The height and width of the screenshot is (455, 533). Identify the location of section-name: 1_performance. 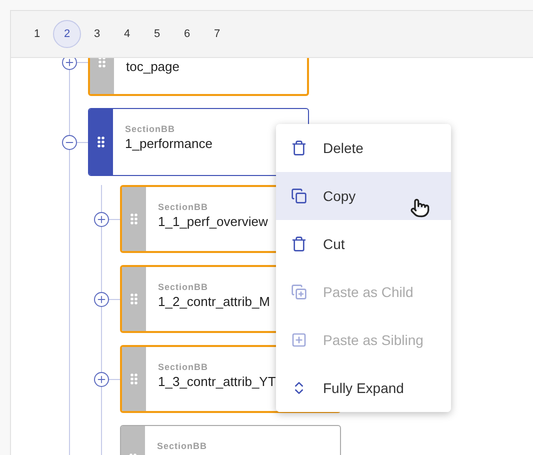
(168, 143).